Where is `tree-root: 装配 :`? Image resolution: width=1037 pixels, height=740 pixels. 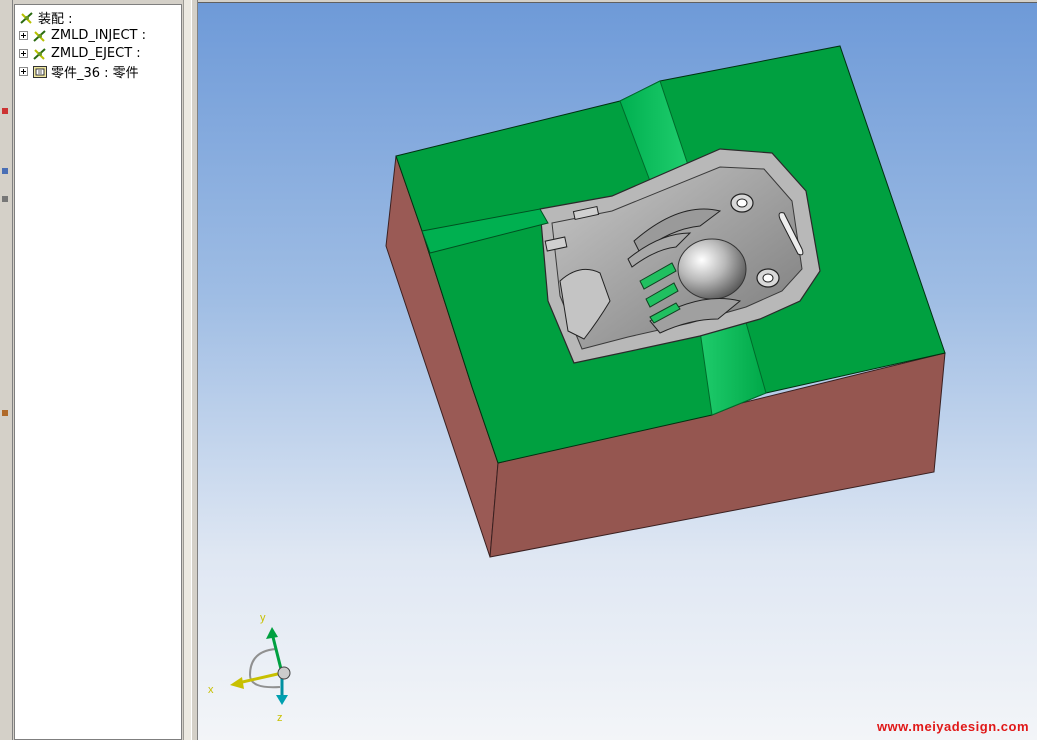
tree-root: 装配 : is located at coordinates (46, 18).